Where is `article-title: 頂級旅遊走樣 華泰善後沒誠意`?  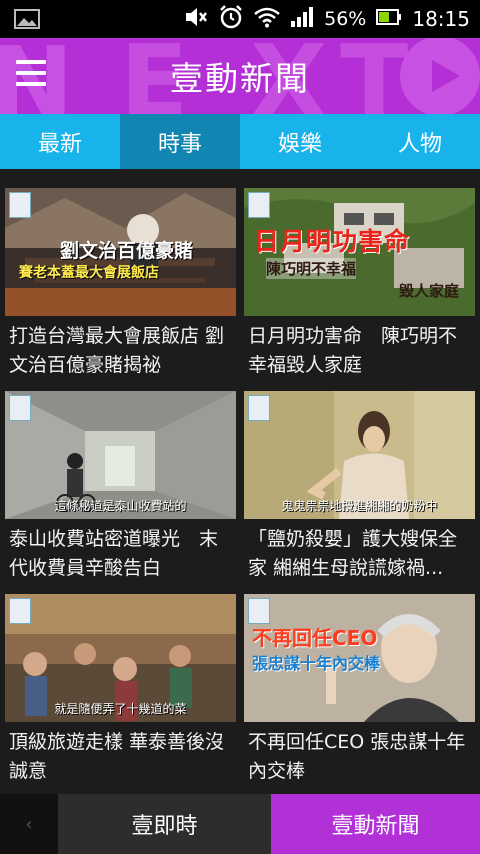 article-title: 頂級旅遊走樣 華泰善後沒誠意 is located at coordinates (117, 756).